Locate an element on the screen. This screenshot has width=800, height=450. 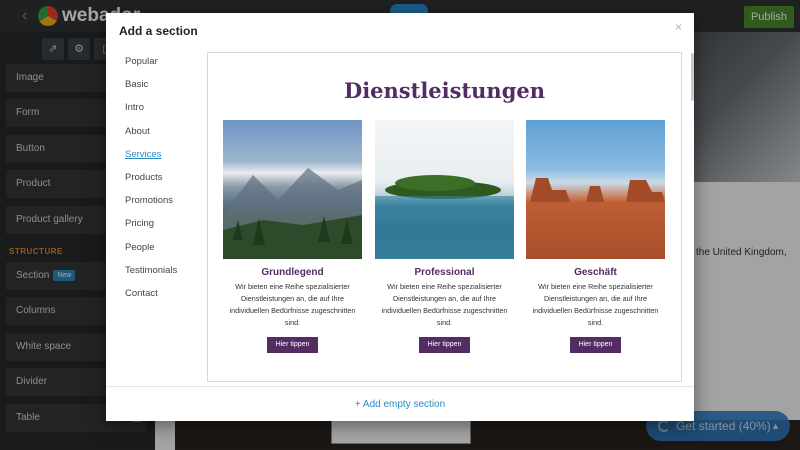
category-pricing: Pricing is located at coordinates (151, 229).